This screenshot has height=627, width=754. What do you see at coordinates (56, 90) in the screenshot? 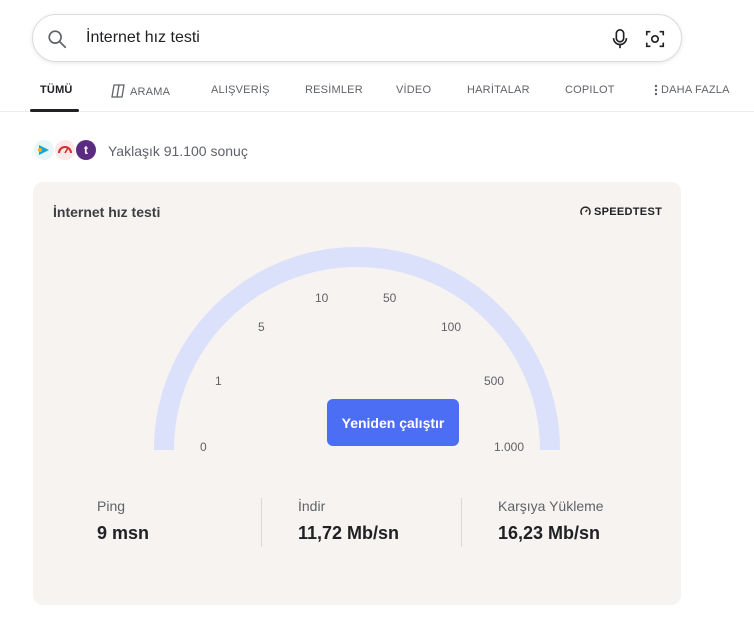
I see `tab-all: TÜMÜ` at bounding box center [56, 90].